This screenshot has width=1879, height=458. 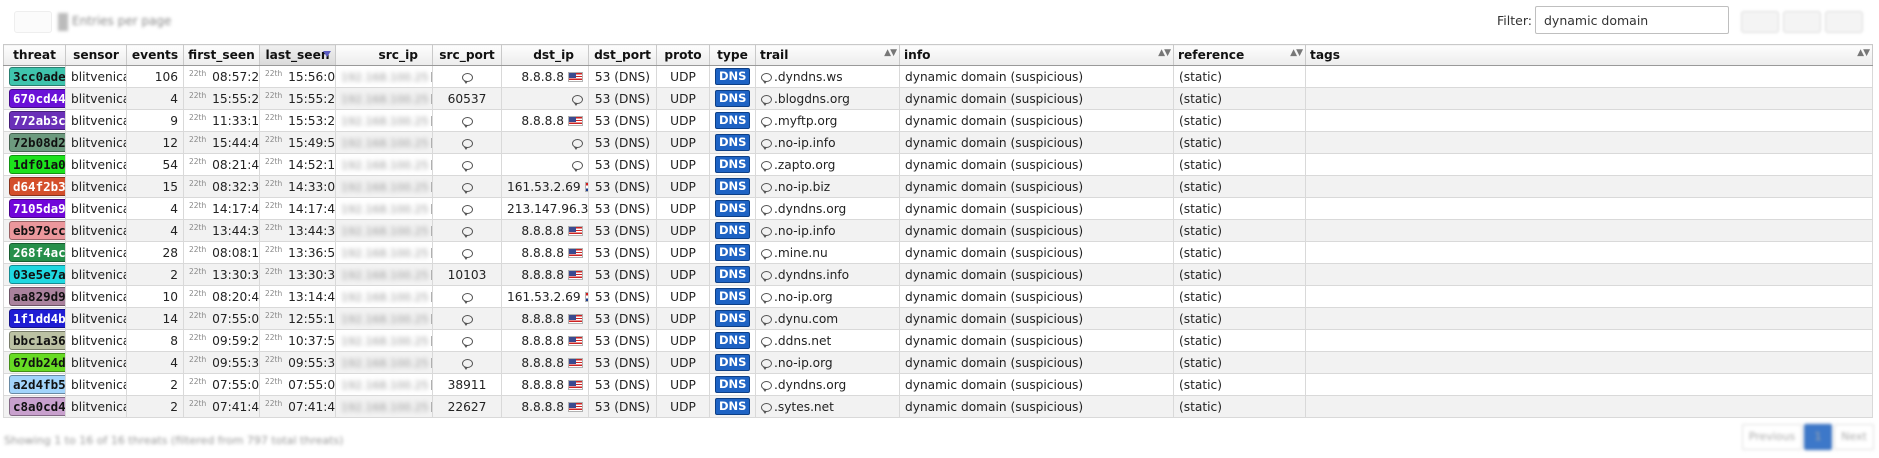 I want to click on trail-cell: .myftp.org, so click(x=827, y=120).